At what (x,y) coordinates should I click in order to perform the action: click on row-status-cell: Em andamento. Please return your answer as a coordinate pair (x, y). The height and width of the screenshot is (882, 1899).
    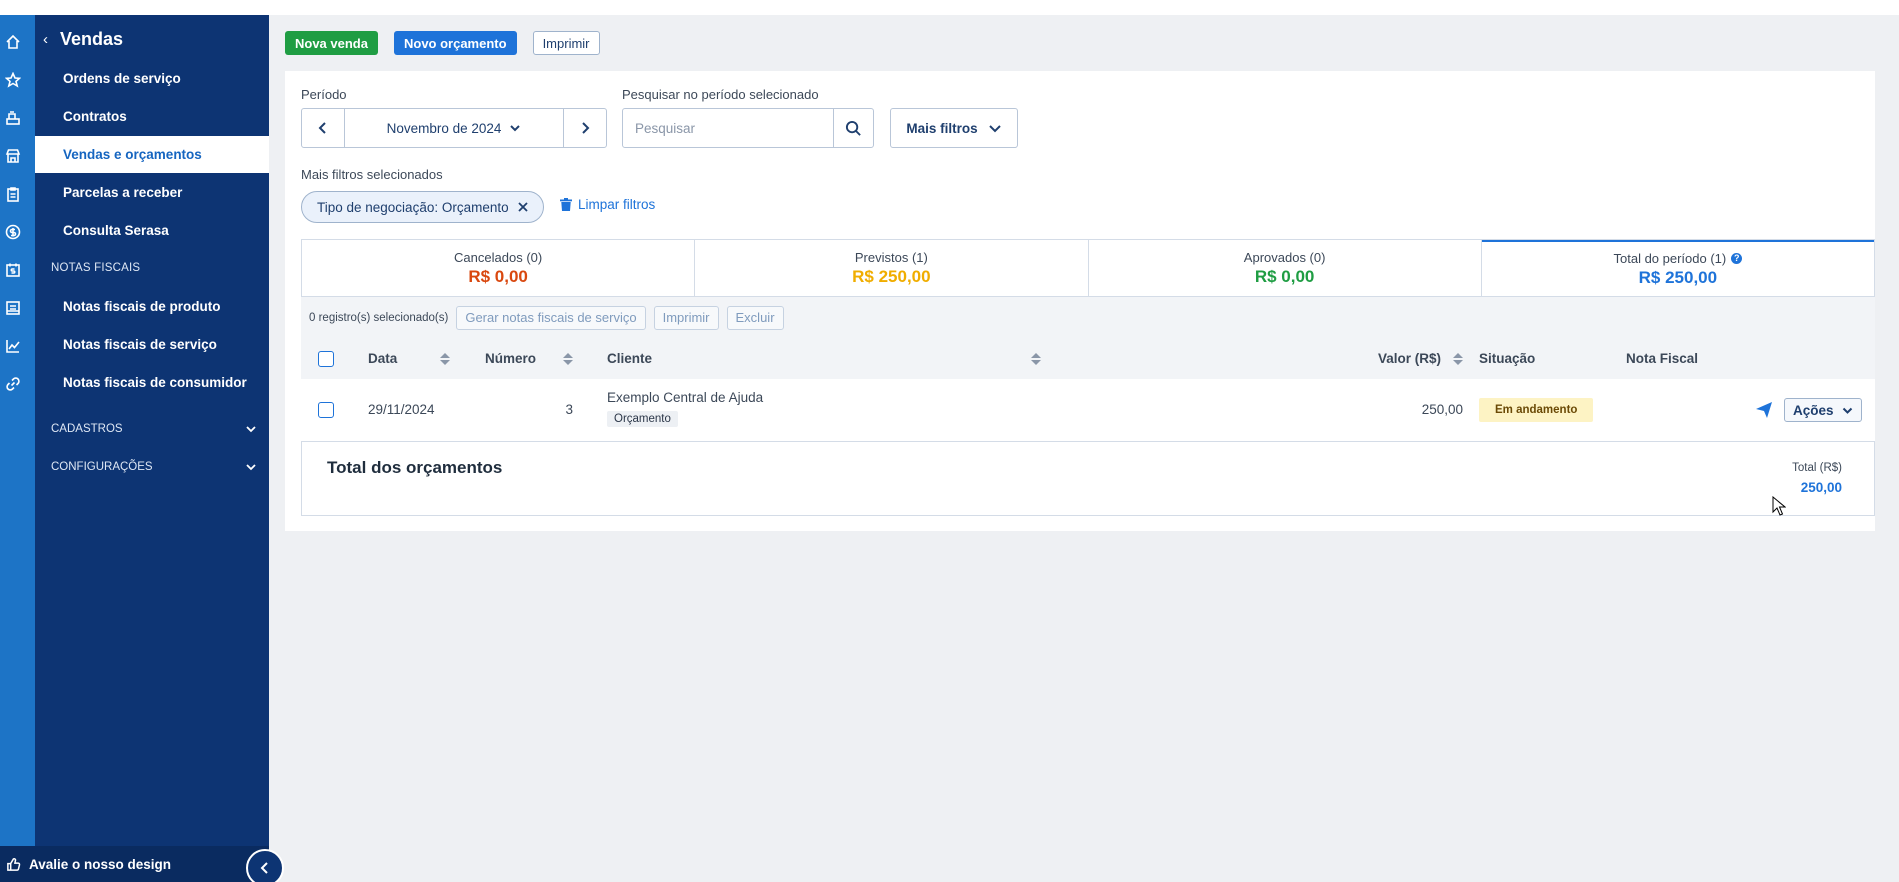
    Looking at the image, I should click on (1536, 410).